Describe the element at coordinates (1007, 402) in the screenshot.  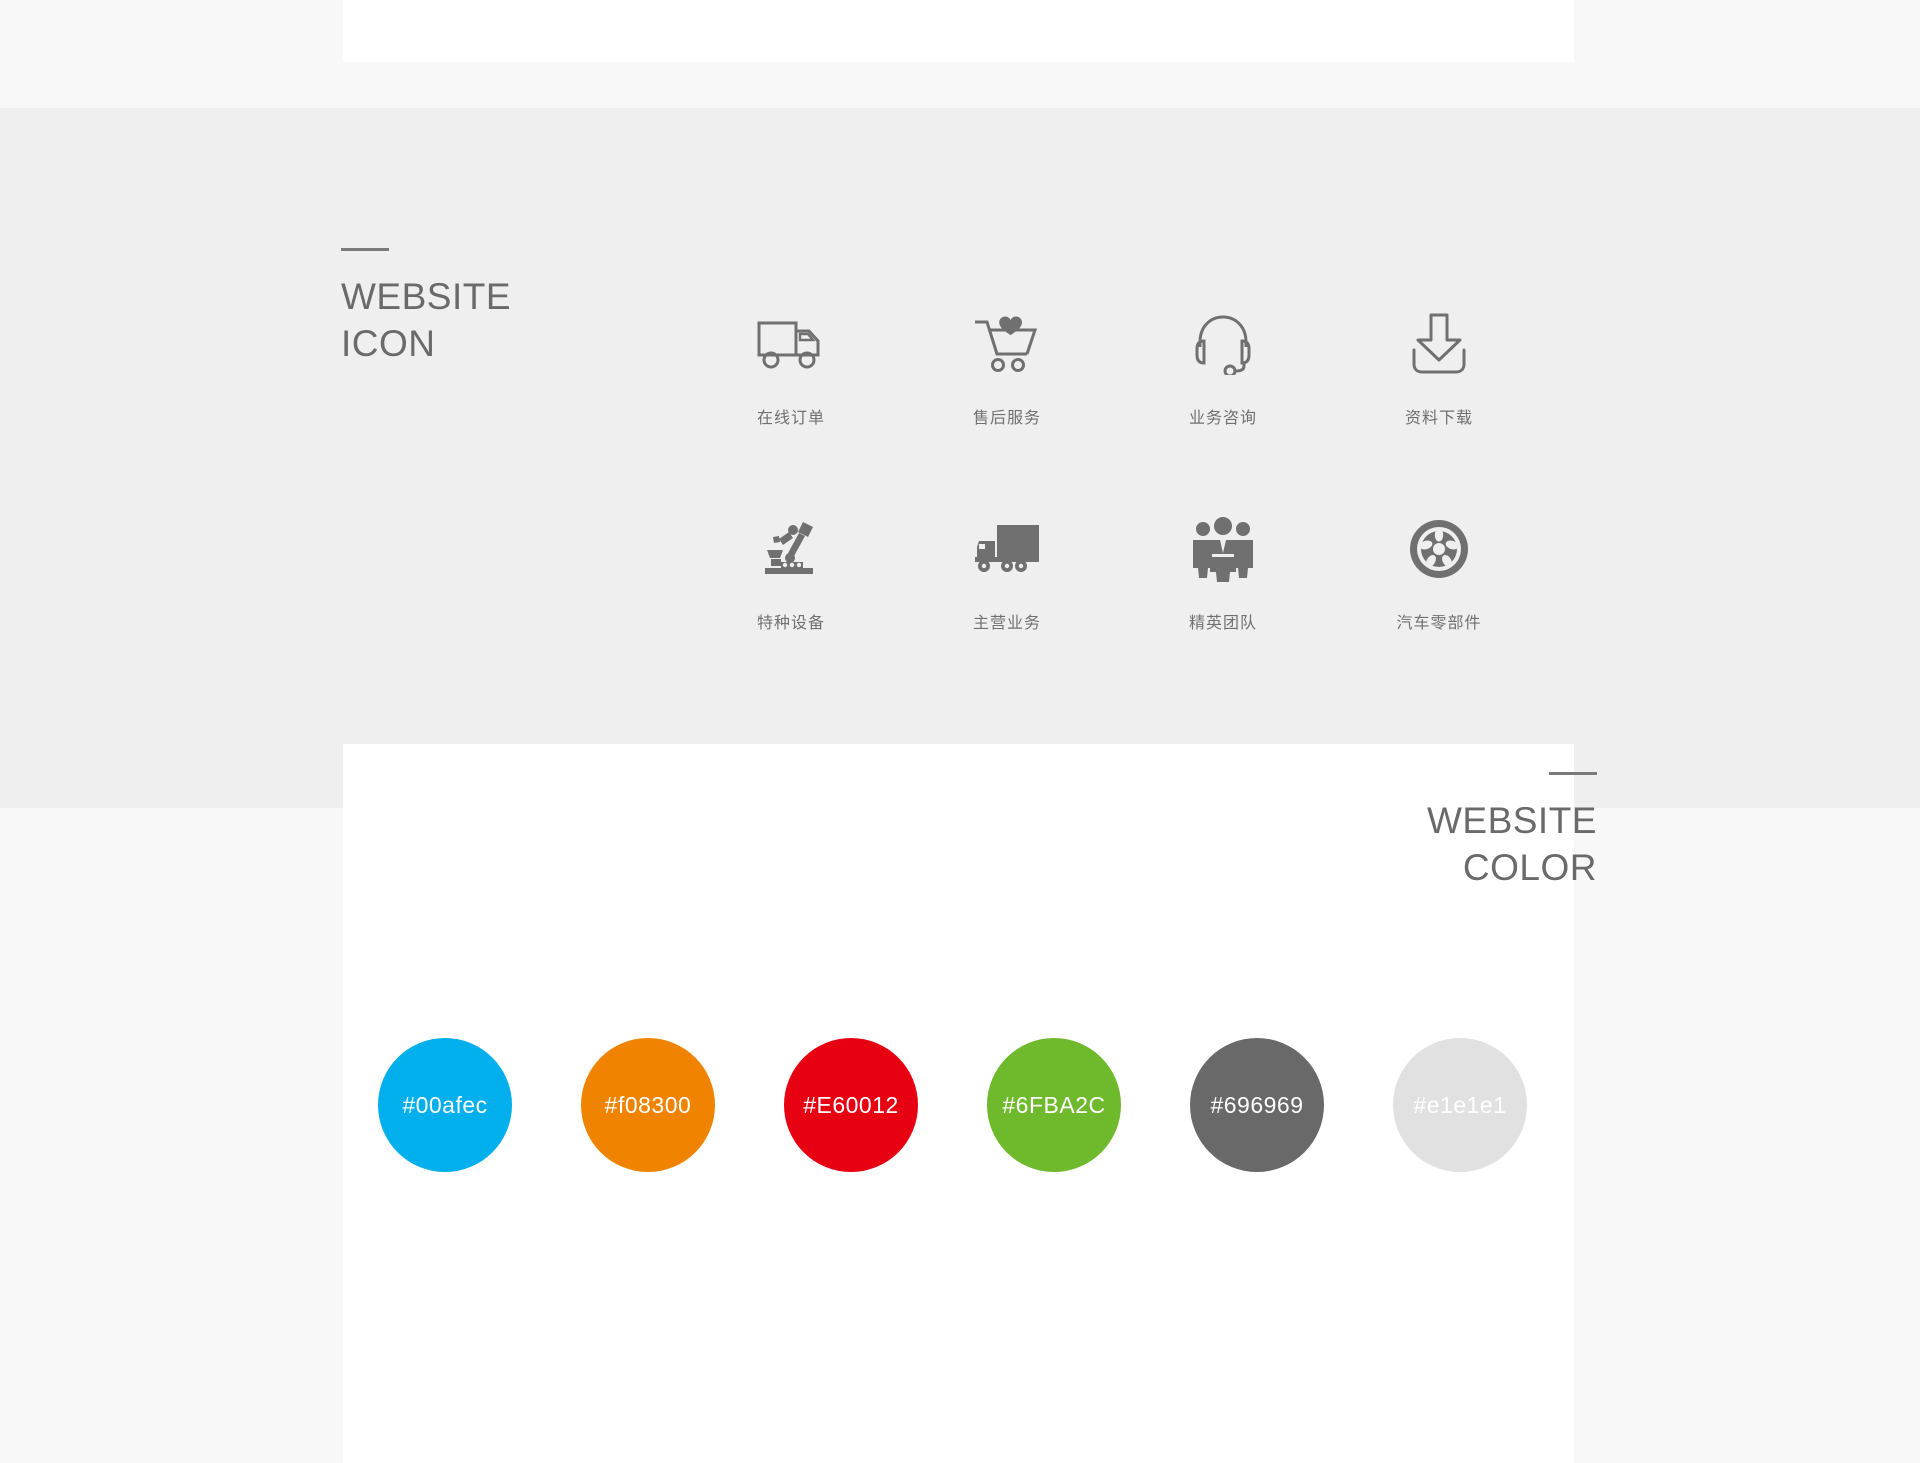
I see `icon-cell-after-sales: 售后服务` at that location.